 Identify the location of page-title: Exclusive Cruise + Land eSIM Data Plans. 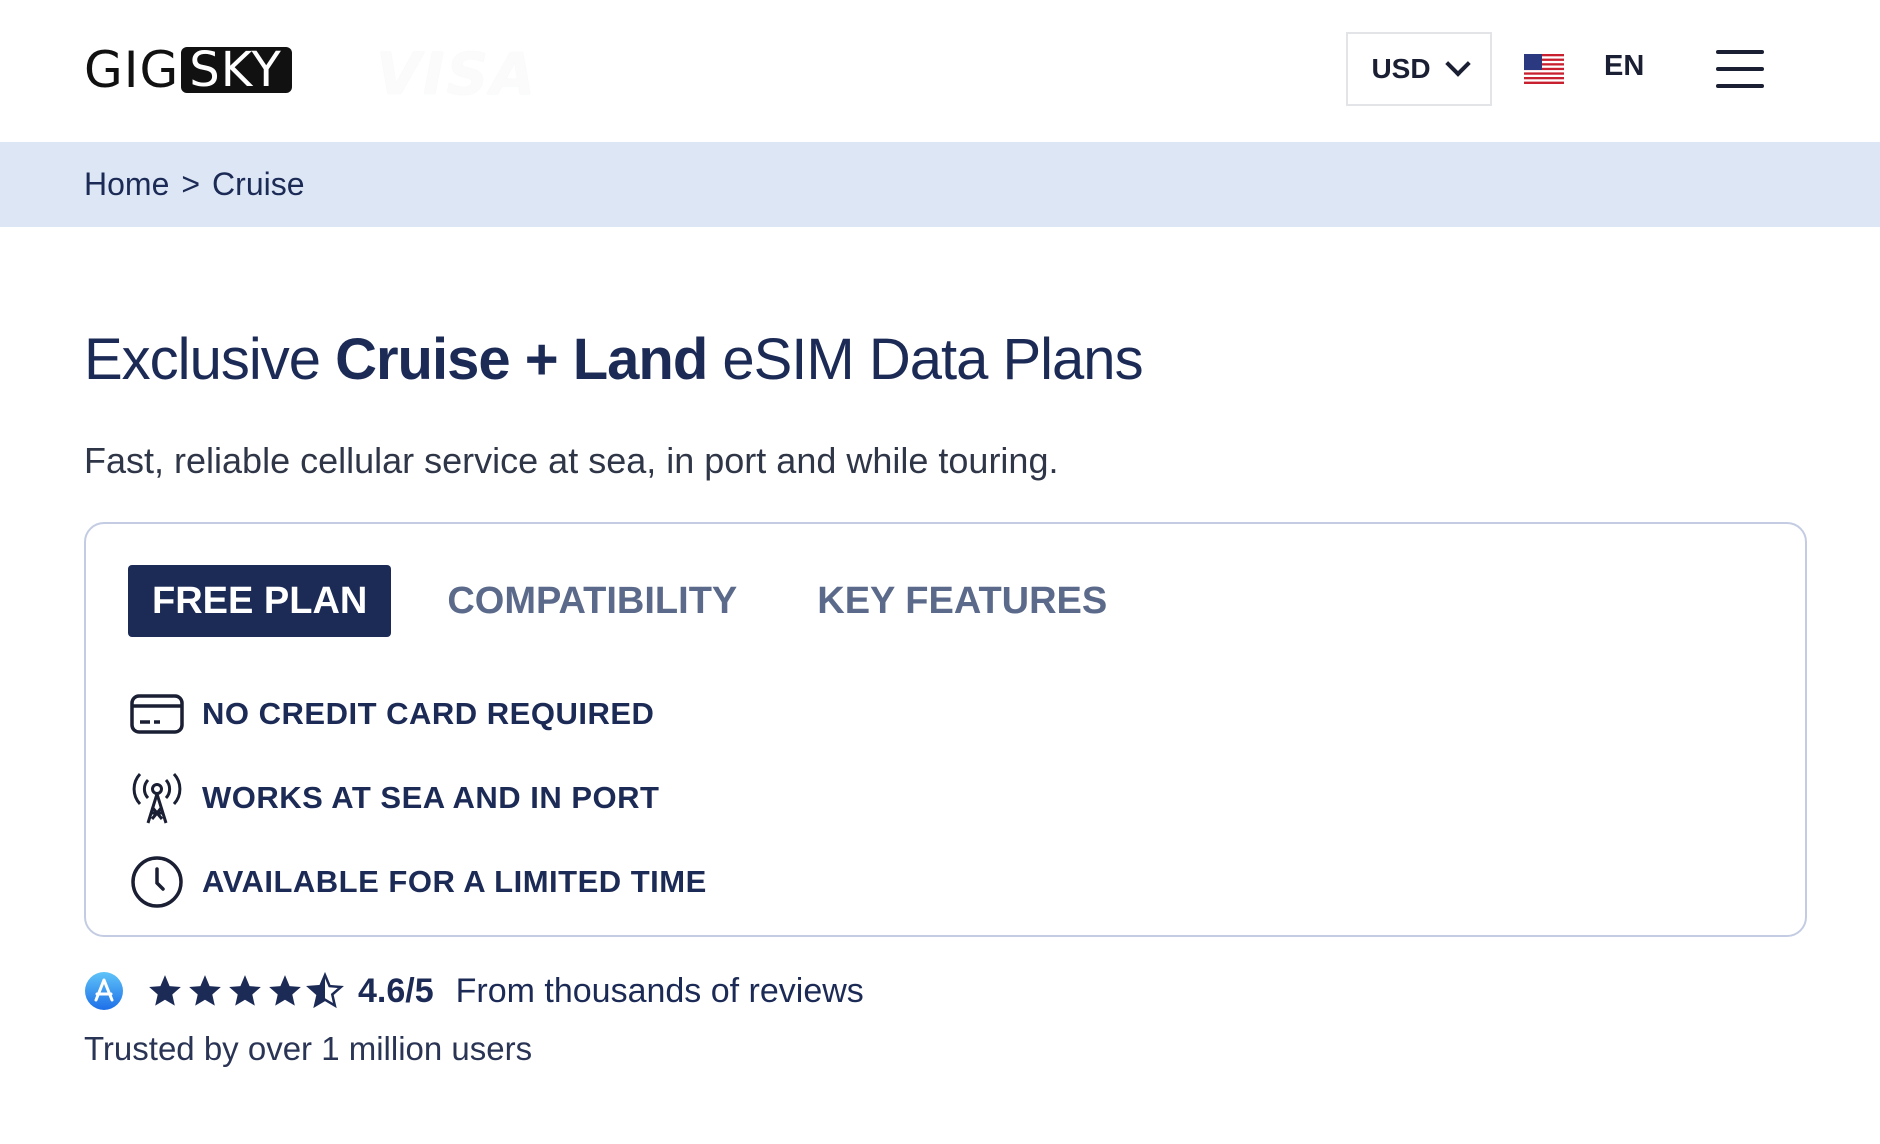
(614, 359).